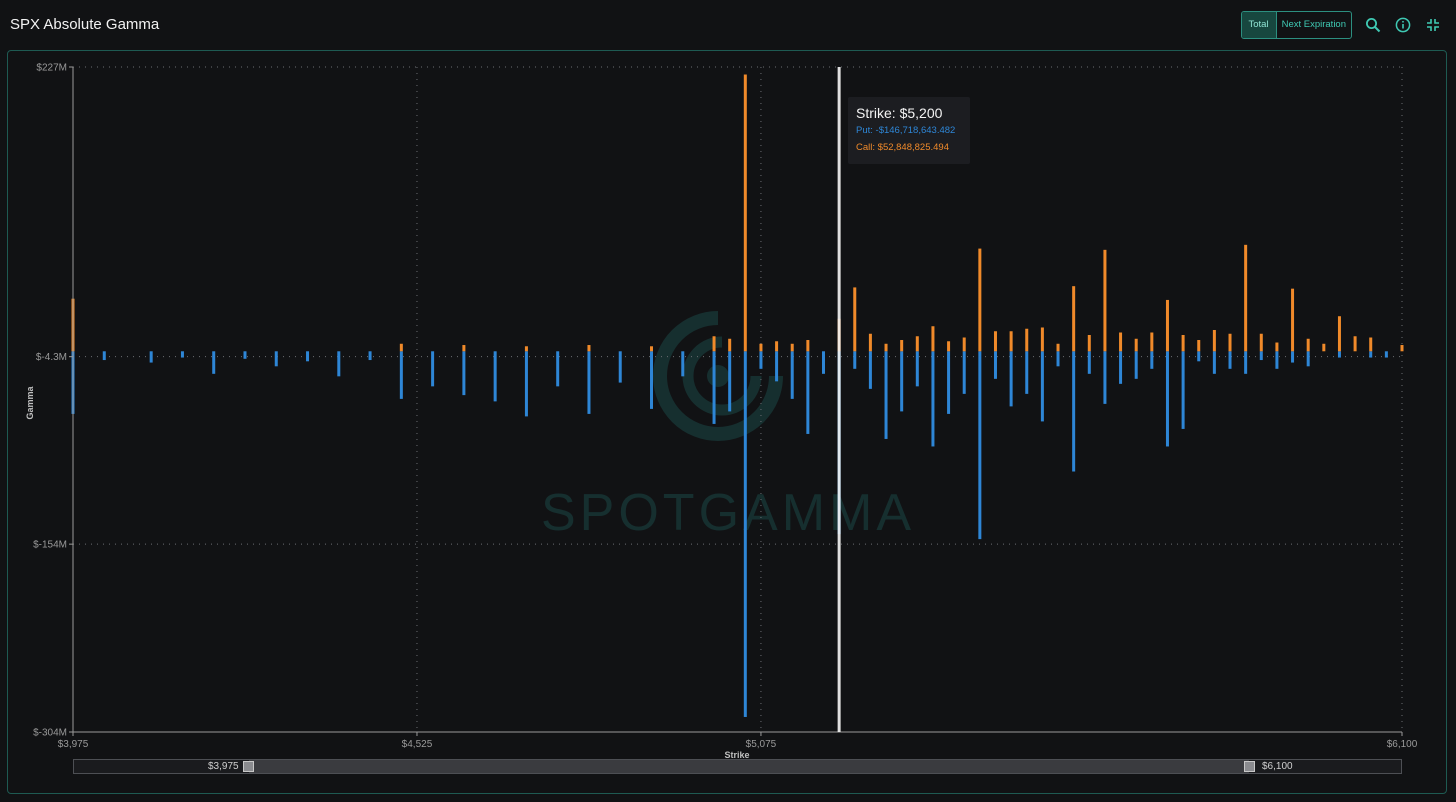  I want to click on range-handle-high, so click(1249, 766).